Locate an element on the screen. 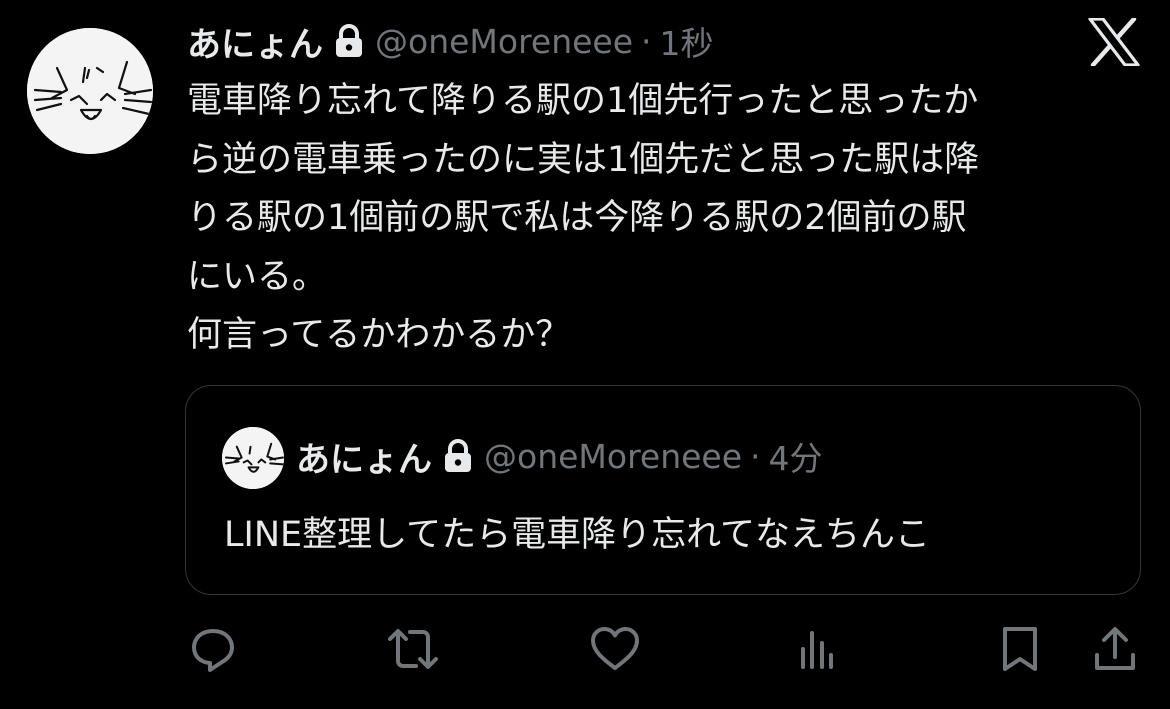  like-button is located at coordinates (615, 649).